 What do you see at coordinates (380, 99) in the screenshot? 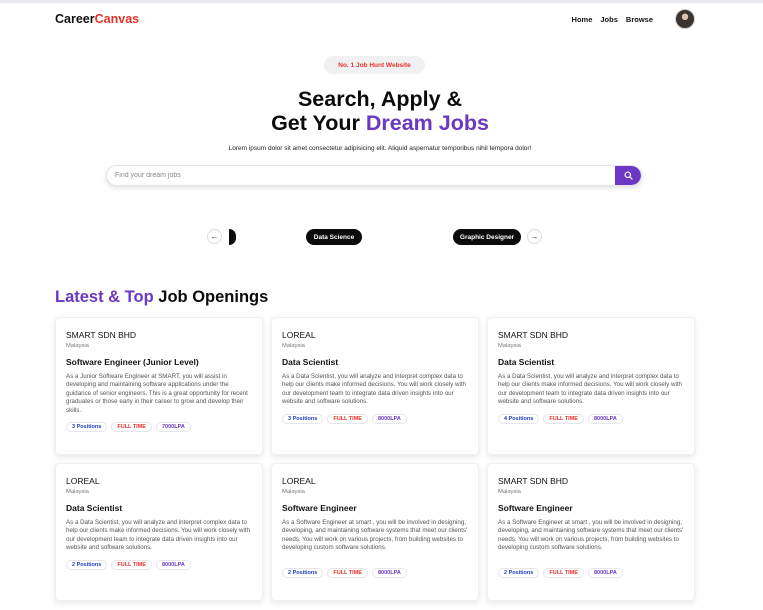
I see `hero-title-line1: Search, Apply &` at bounding box center [380, 99].